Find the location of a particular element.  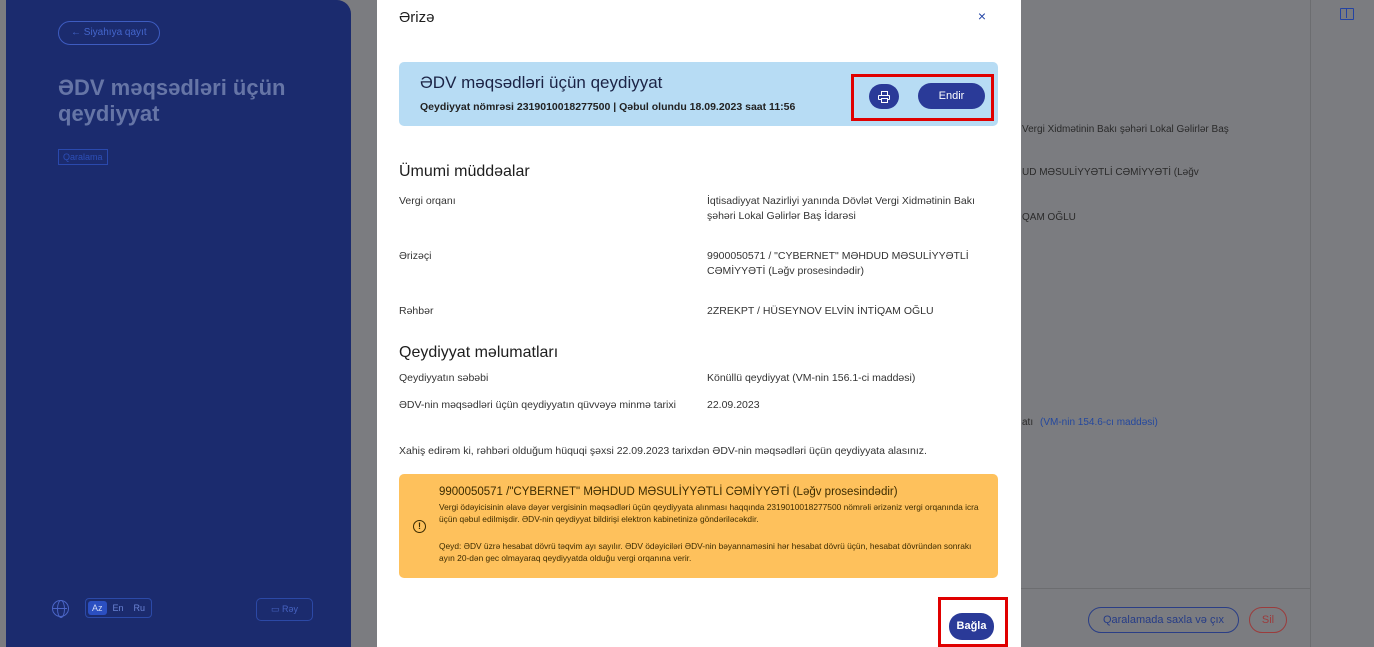

registration-reason-label: Qeydiyyatın səbəbi is located at coordinates (444, 378).